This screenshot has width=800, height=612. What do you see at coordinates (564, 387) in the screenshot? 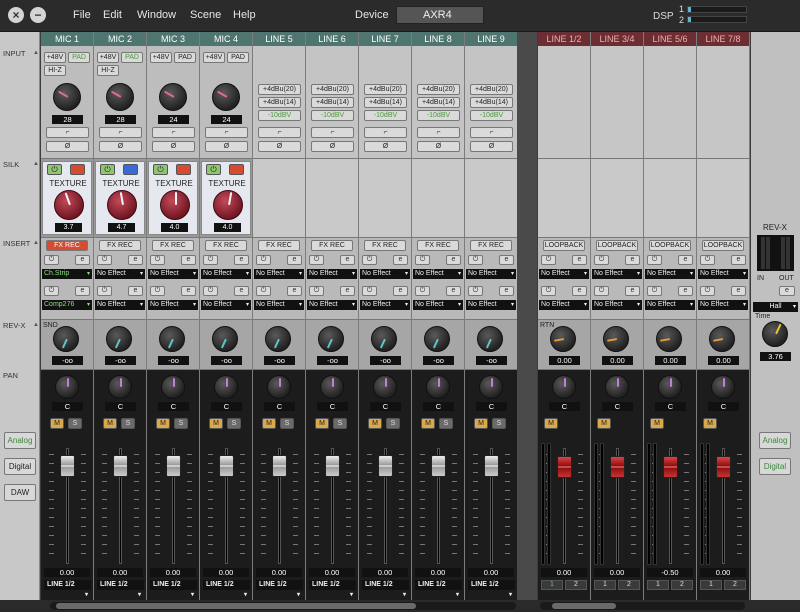
I see `stereo-1-pan-knob` at bounding box center [564, 387].